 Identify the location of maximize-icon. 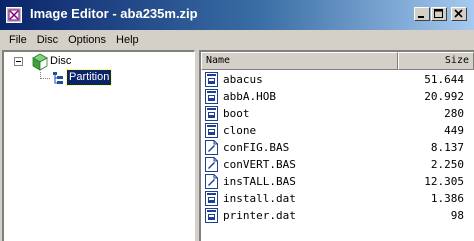
(438, 13).